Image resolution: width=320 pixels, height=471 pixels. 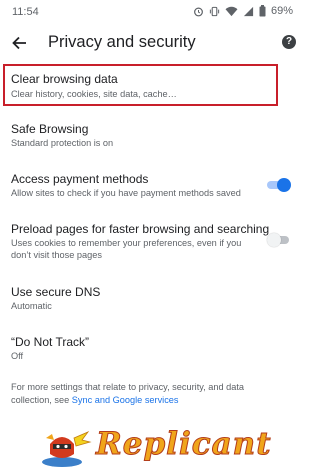 I want to click on safe-browsing-item: Safe Browsing Standard protection is on, so click(x=151, y=135).